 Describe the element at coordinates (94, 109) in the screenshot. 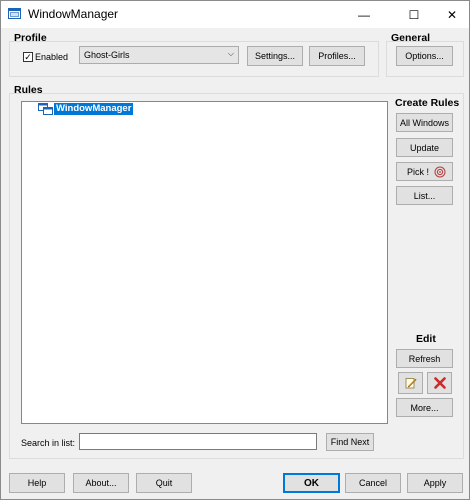

I see `tree-item-windowmanager: WindowManager` at that location.